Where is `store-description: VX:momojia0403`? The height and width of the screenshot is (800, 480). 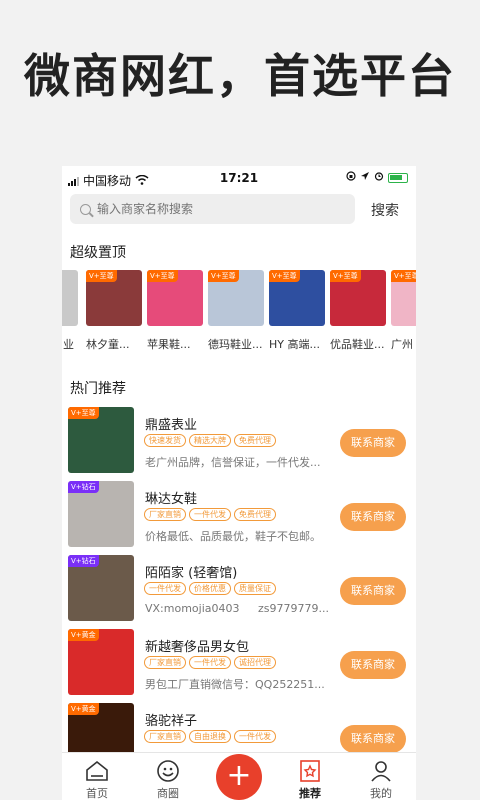 store-description: VX:momojia0403 is located at coordinates (192, 608).